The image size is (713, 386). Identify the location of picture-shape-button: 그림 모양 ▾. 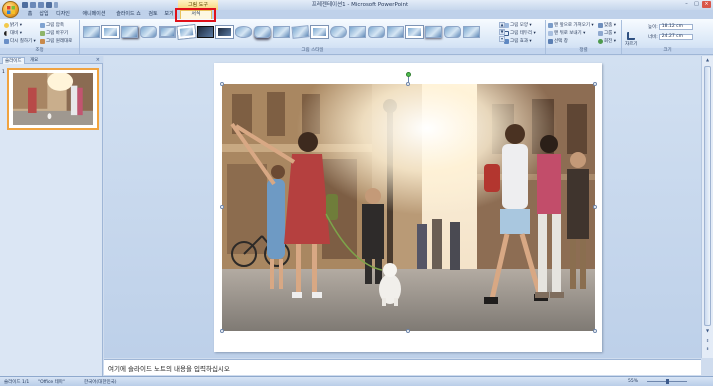
(518, 25).